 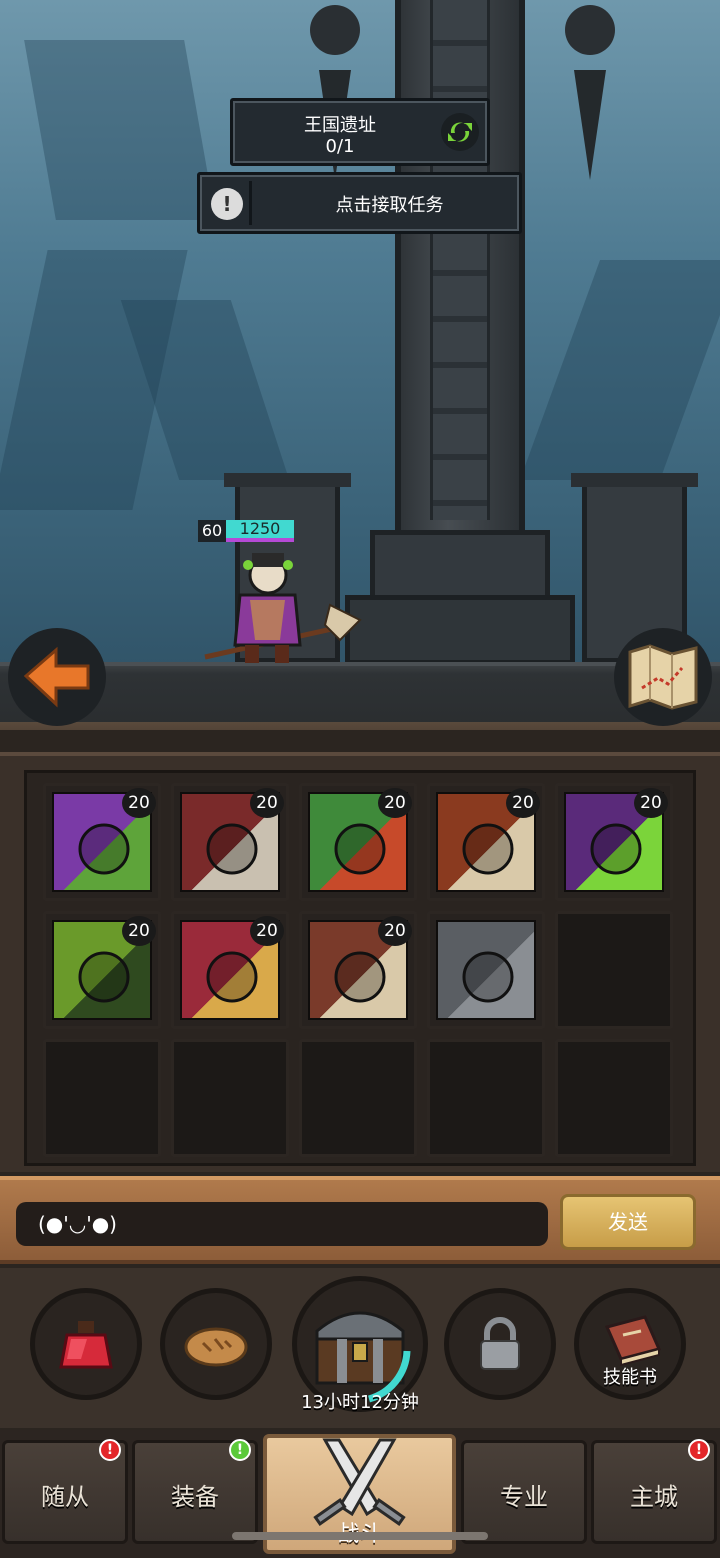 I want to click on accept-task-panel: ! 点击接取任务, so click(x=359, y=203).